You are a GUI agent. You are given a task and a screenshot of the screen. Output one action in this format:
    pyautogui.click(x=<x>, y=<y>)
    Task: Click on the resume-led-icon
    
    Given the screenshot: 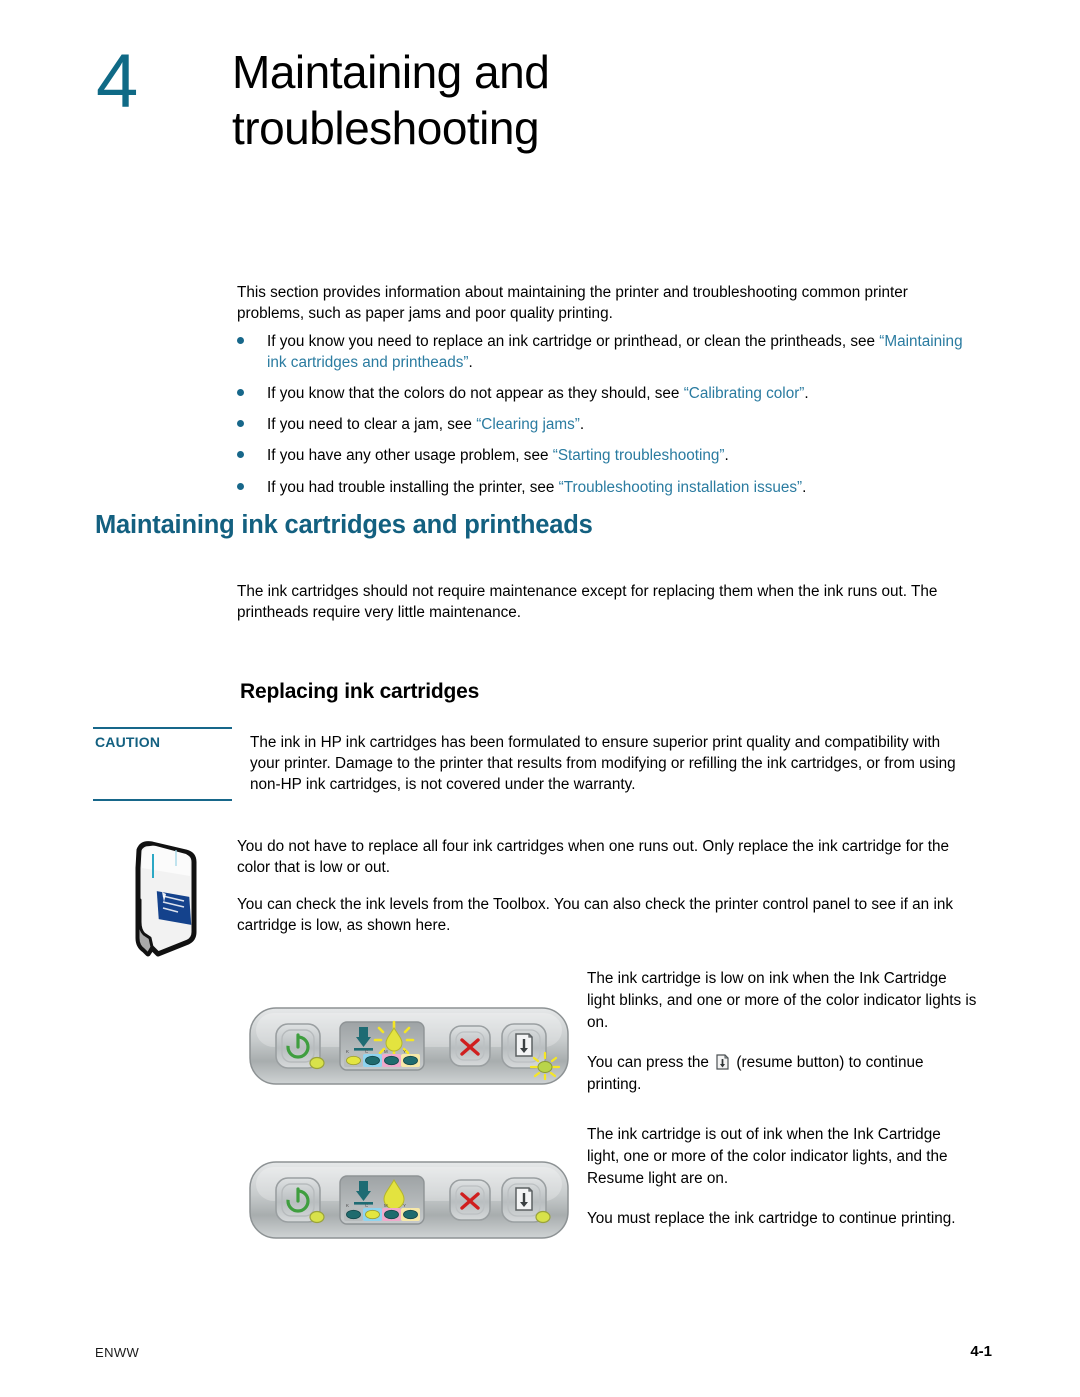 What is the action you would take?
    pyautogui.click(x=543, y=1217)
    